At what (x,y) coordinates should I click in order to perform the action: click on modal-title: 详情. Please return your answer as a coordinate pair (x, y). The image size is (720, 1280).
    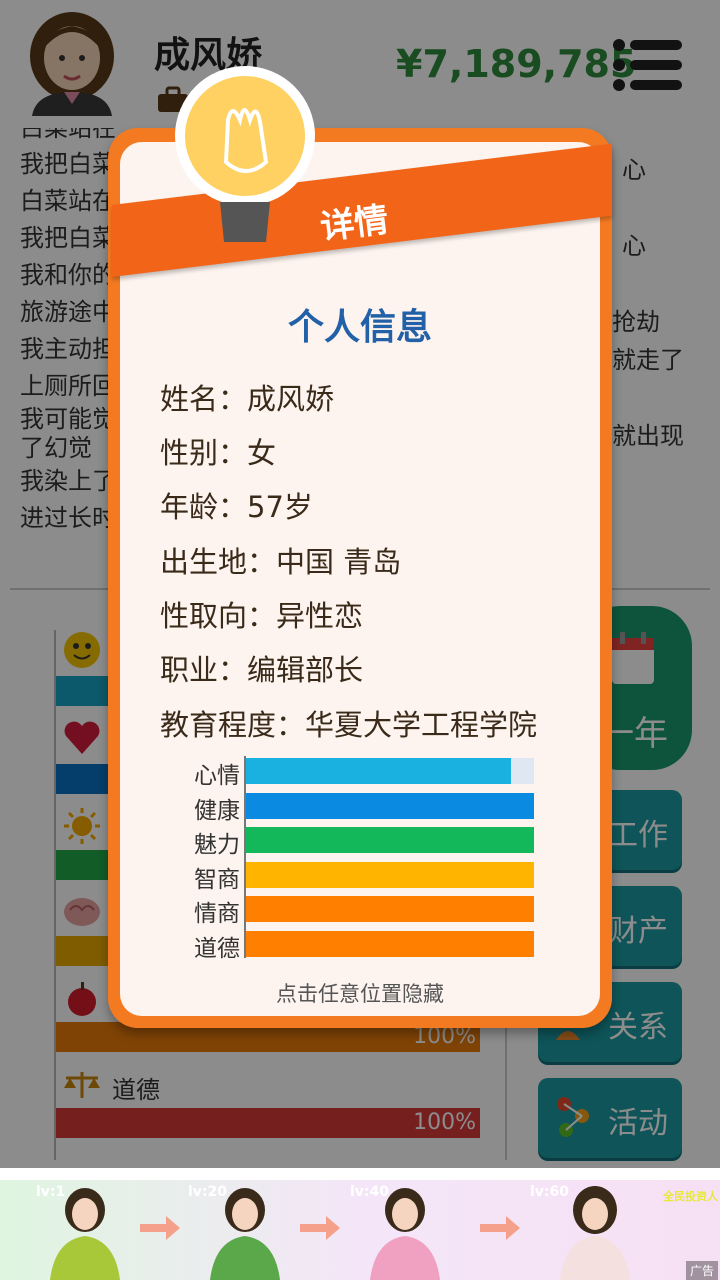
    Looking at the image, I should click on (354, 223).